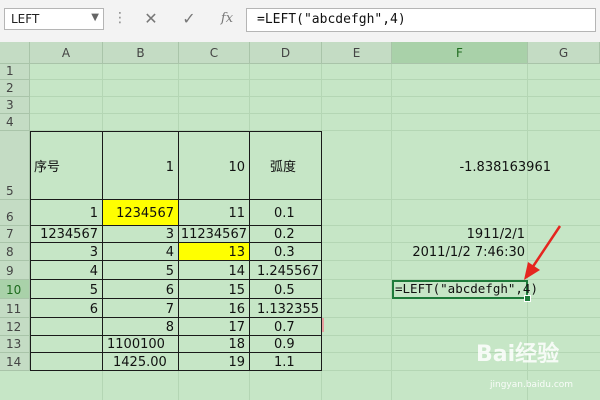 The height and width of the screenshot is (400, 600). I want to click on row-header-11: 11, so click(15, 308).